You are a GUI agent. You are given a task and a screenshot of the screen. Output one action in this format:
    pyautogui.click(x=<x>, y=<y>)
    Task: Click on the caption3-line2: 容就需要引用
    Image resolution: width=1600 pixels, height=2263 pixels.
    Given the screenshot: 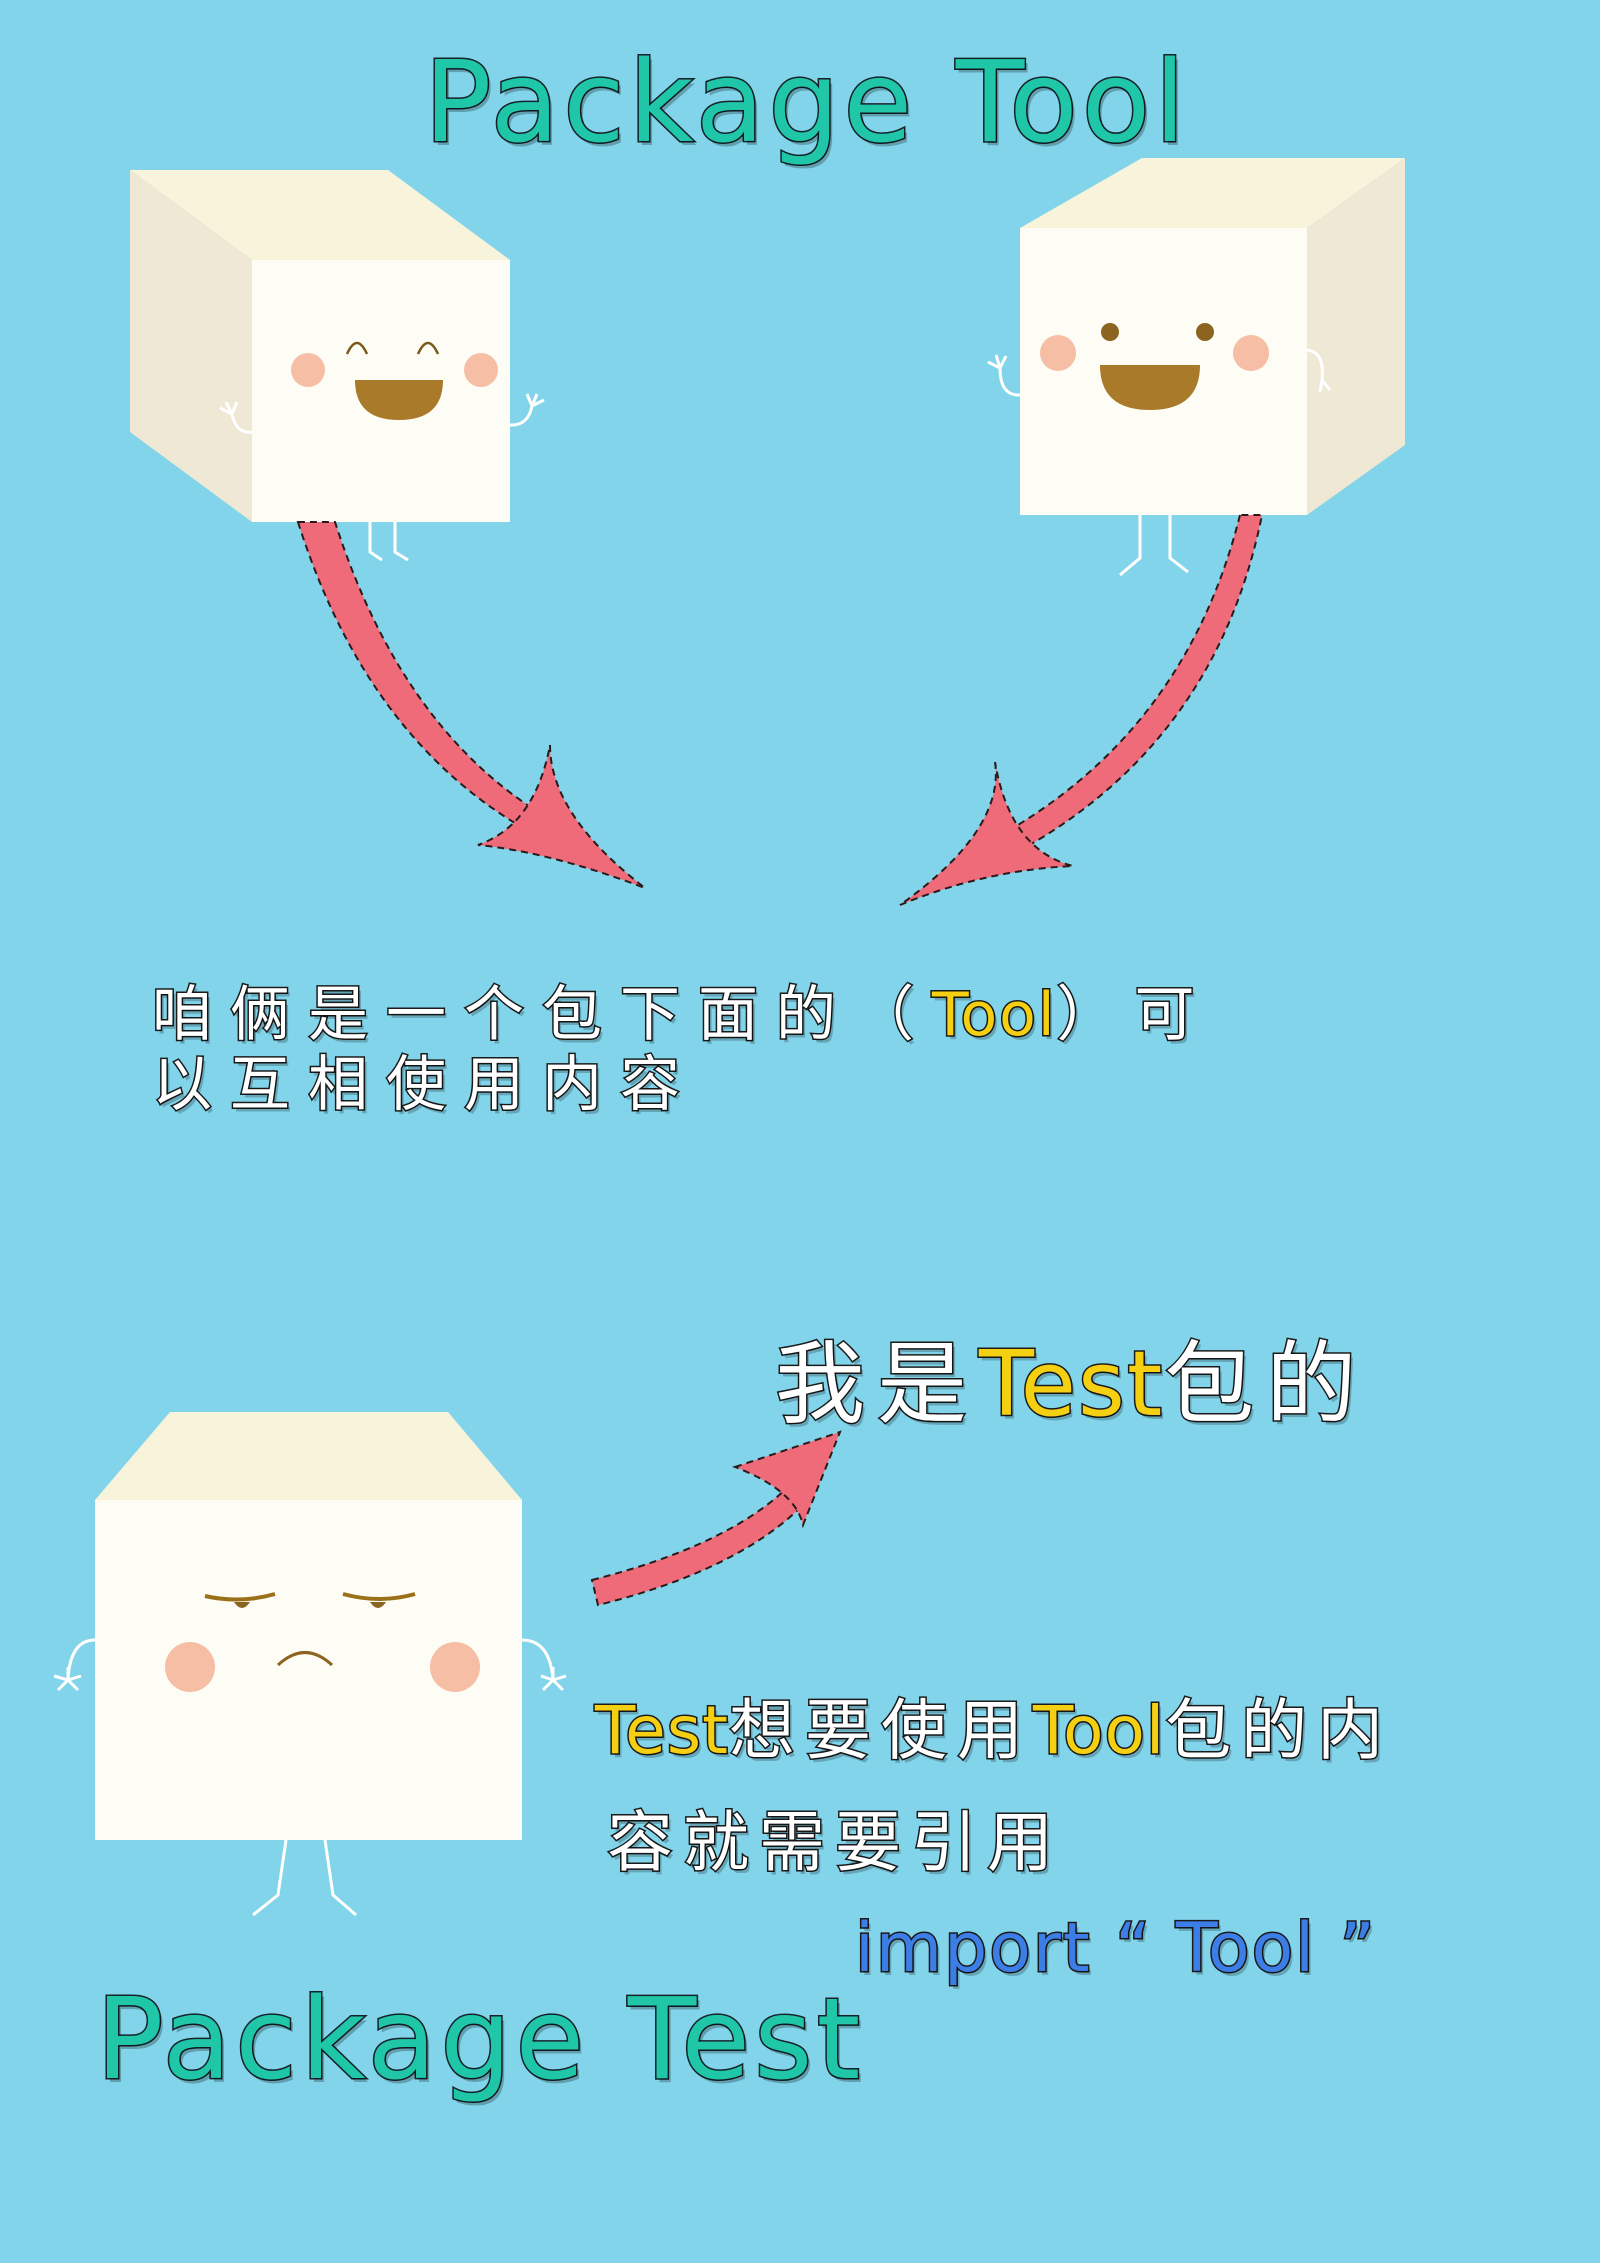 What is the action you would take?
    pyautogui.click(x=834, y=1843)
    